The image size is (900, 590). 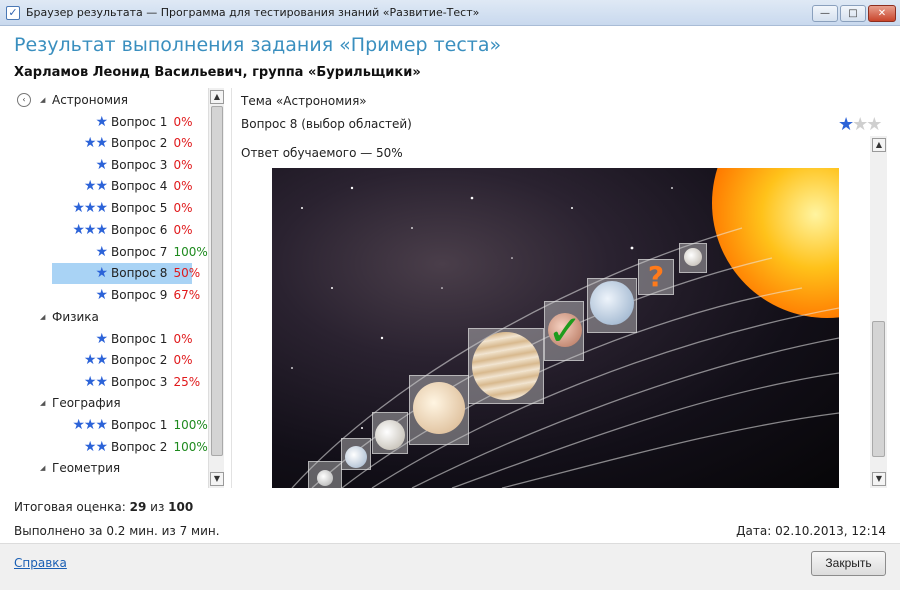 What do you see at coordinates (122, 230) in the screenshot?
I see `tree-question: ★★★ Вопрос 6 0%` at bounding box center [122, 230].